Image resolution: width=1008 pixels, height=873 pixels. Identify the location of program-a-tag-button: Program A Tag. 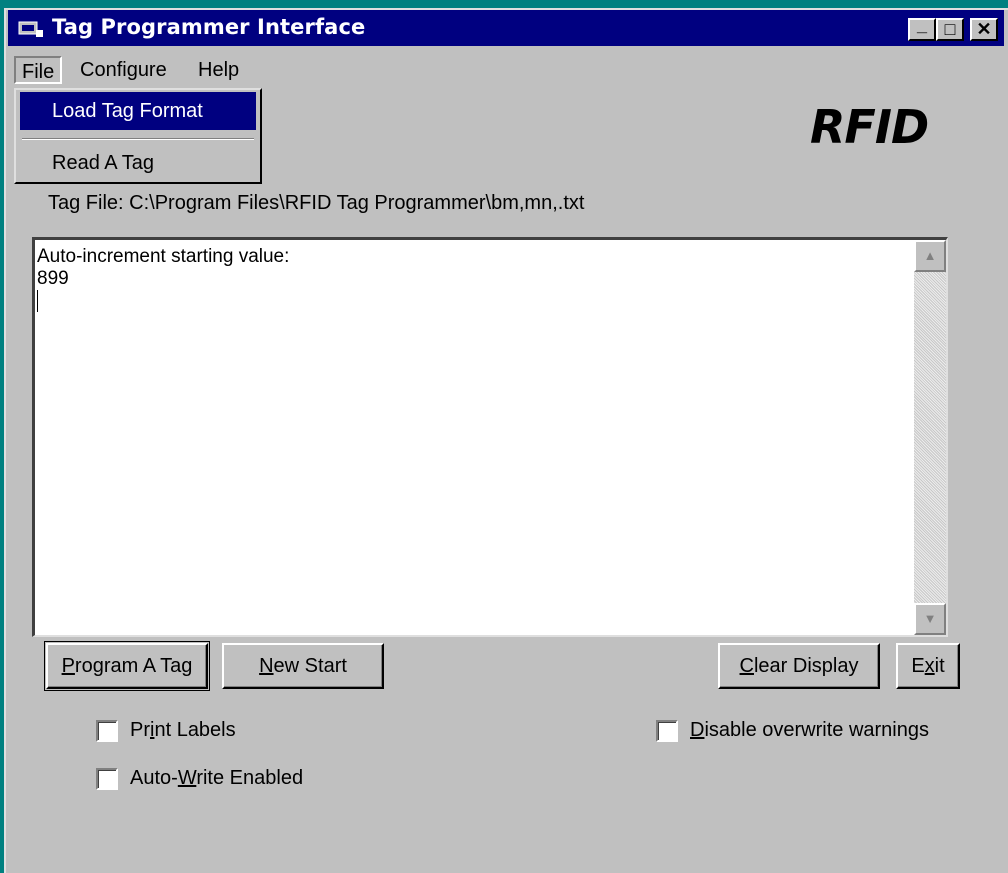
(127, 666).